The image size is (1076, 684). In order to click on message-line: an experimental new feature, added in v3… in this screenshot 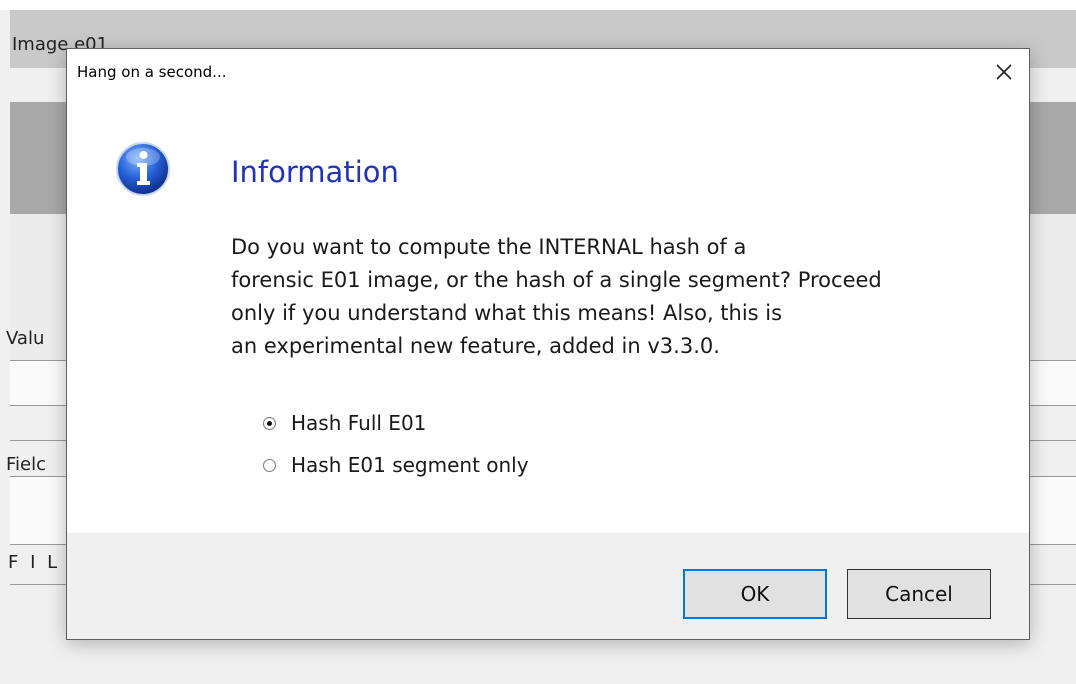, I will do `click(475, 346)`.